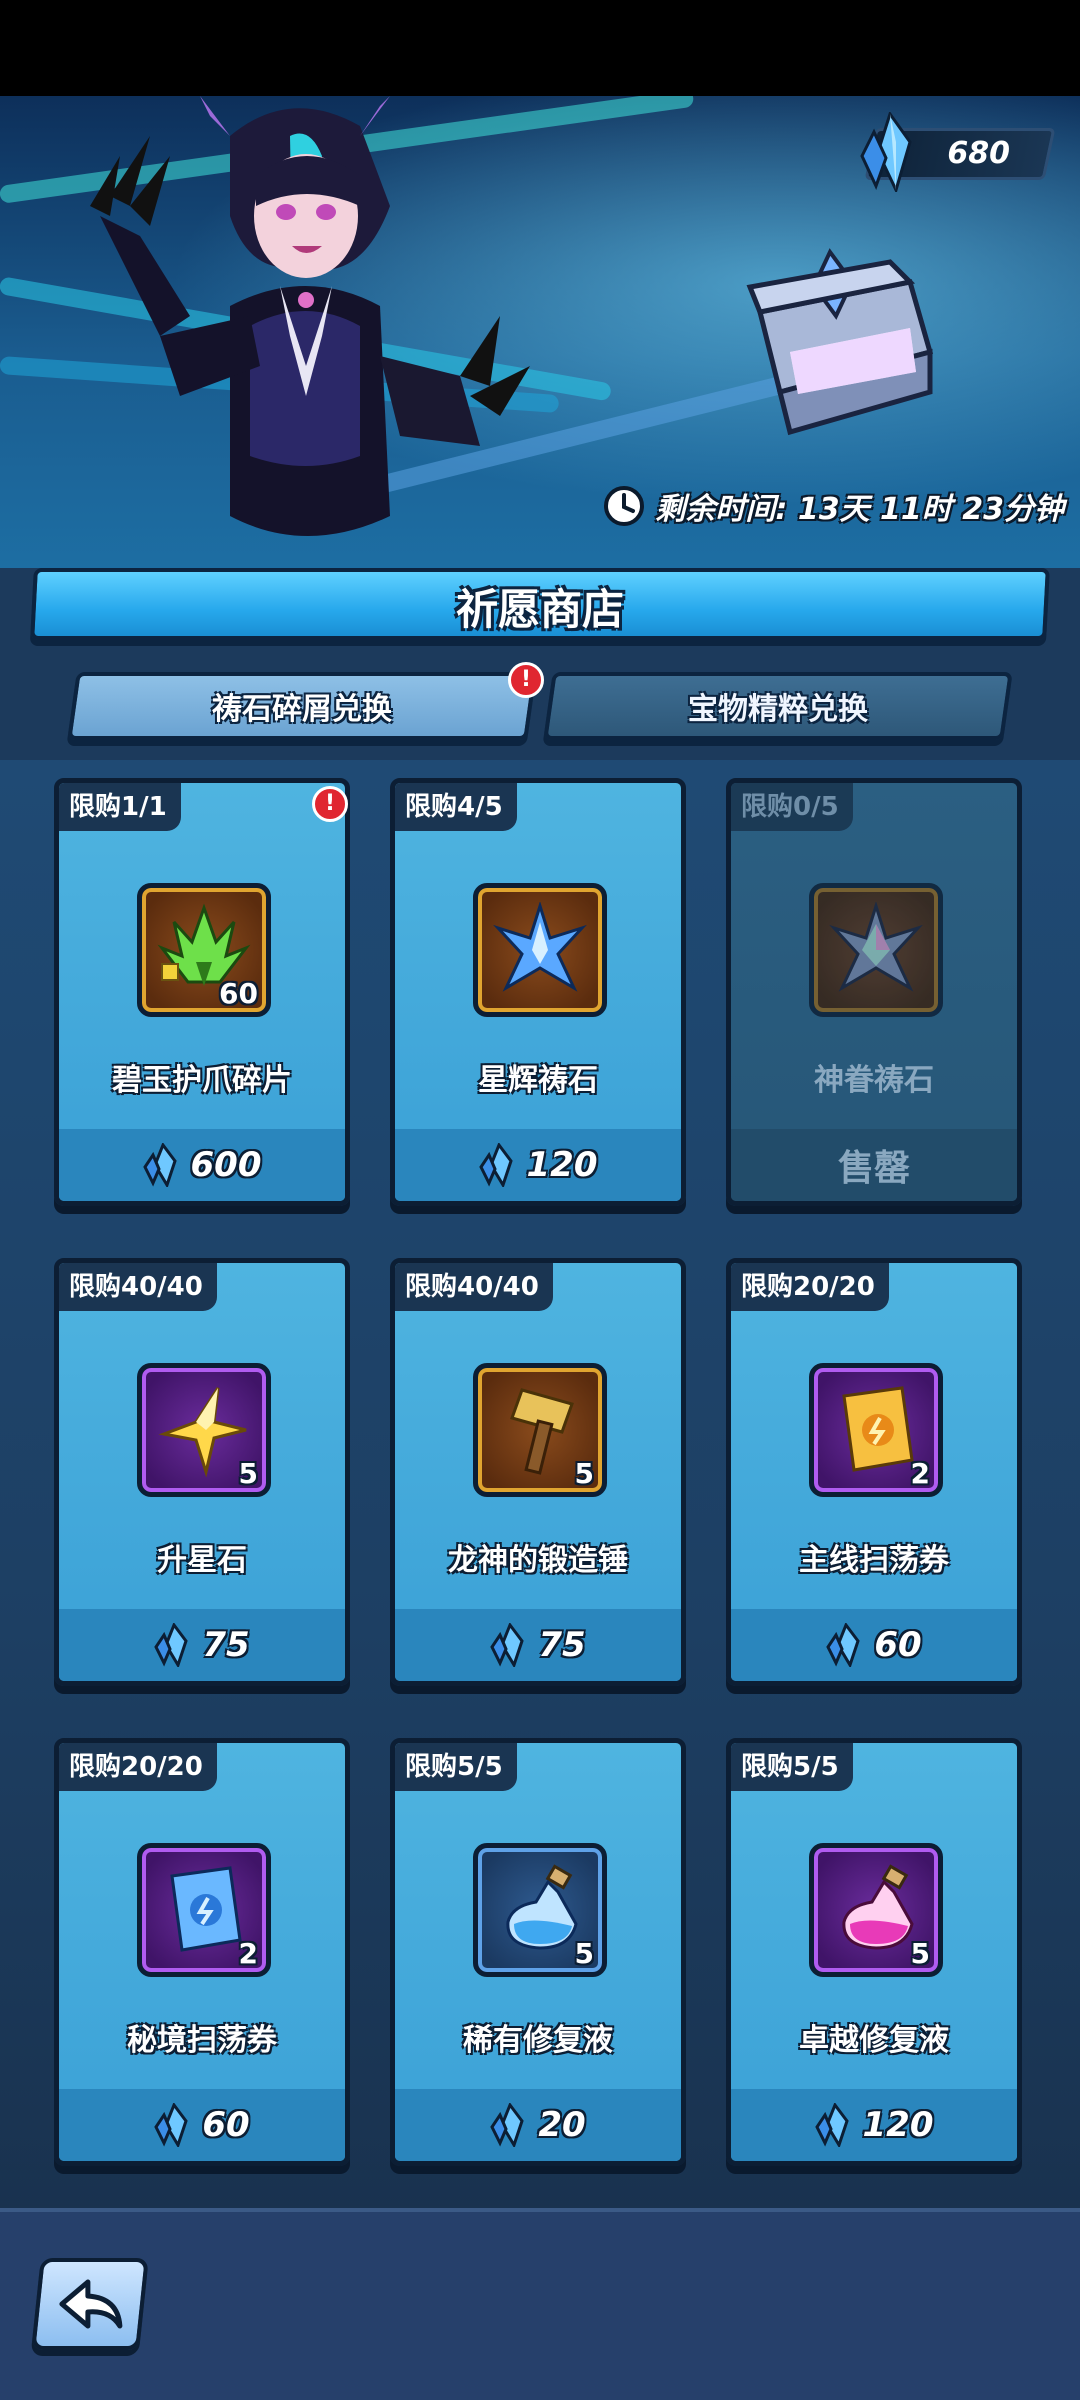 The width and height of the screenshot is (1080, 2400). What do you see at coordinates (540, 48) in the screenshot?
I see `status-bar` at bounding box center [540, 48].